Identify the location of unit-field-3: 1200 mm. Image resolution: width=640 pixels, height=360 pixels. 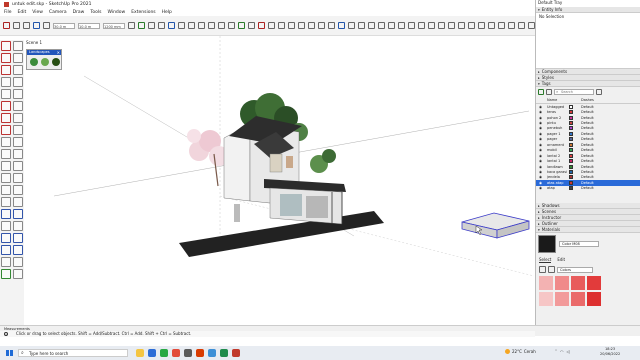
(114, 25).